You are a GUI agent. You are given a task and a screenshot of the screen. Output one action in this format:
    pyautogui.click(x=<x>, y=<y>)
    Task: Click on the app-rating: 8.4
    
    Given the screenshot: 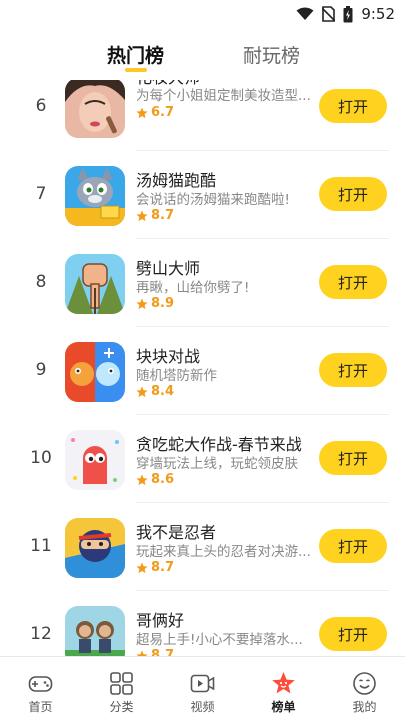 What is the action you would take?
    pyautogui.click(x=155, y=391)
    